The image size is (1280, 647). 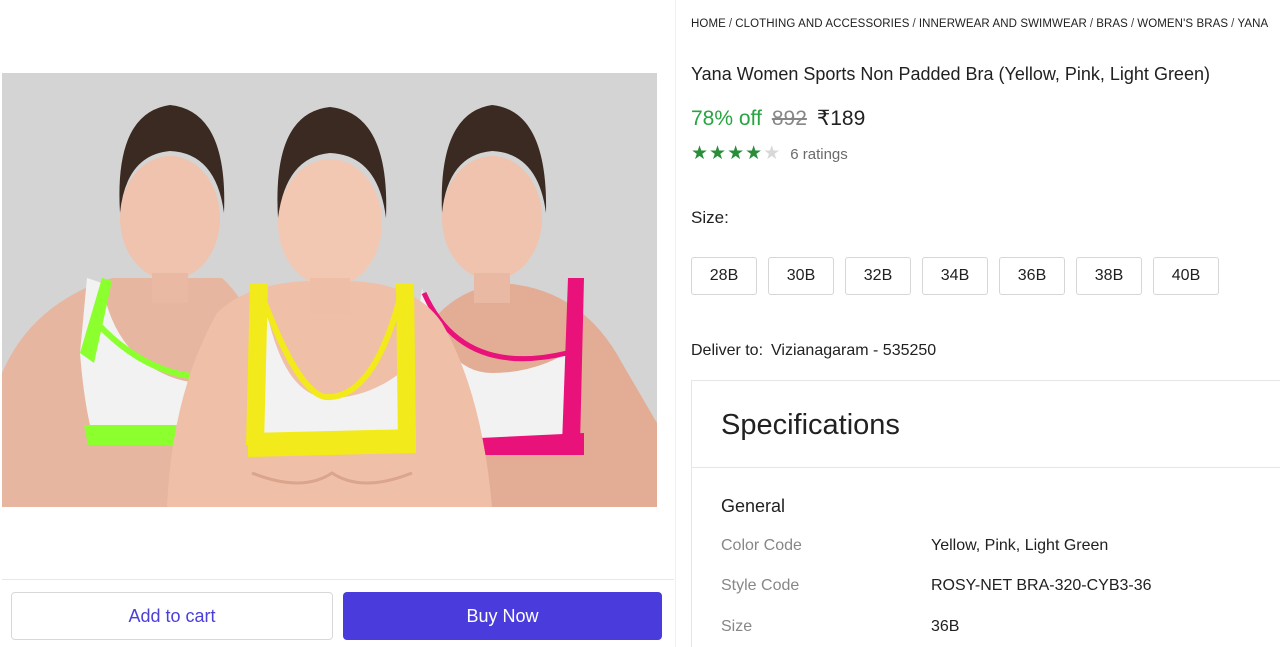 I want to click on selling-price: ₹189, so click(x=841, y=118).